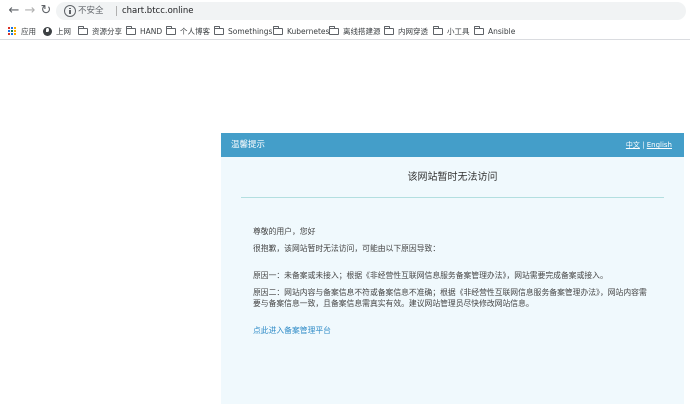  Describe the element at coordinates (502, 31) in the screenshot. I see `bookmark-label: Ansible` at that location.